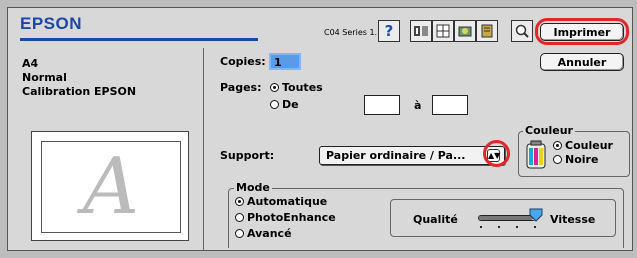 The height and width of the screenshot is (258, 637). I want to click on help-icon: ?, so click(389, 31).